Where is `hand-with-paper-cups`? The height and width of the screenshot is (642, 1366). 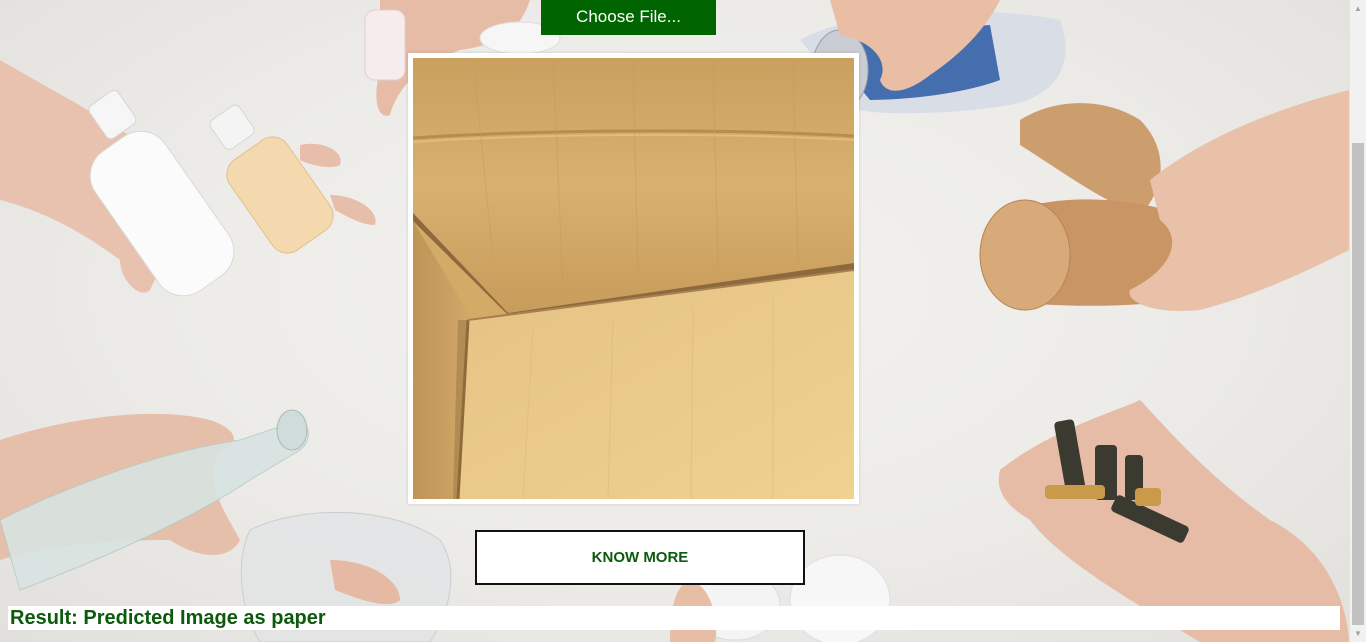
hand-with-paper-cups is located at coordinates (1164, 200).